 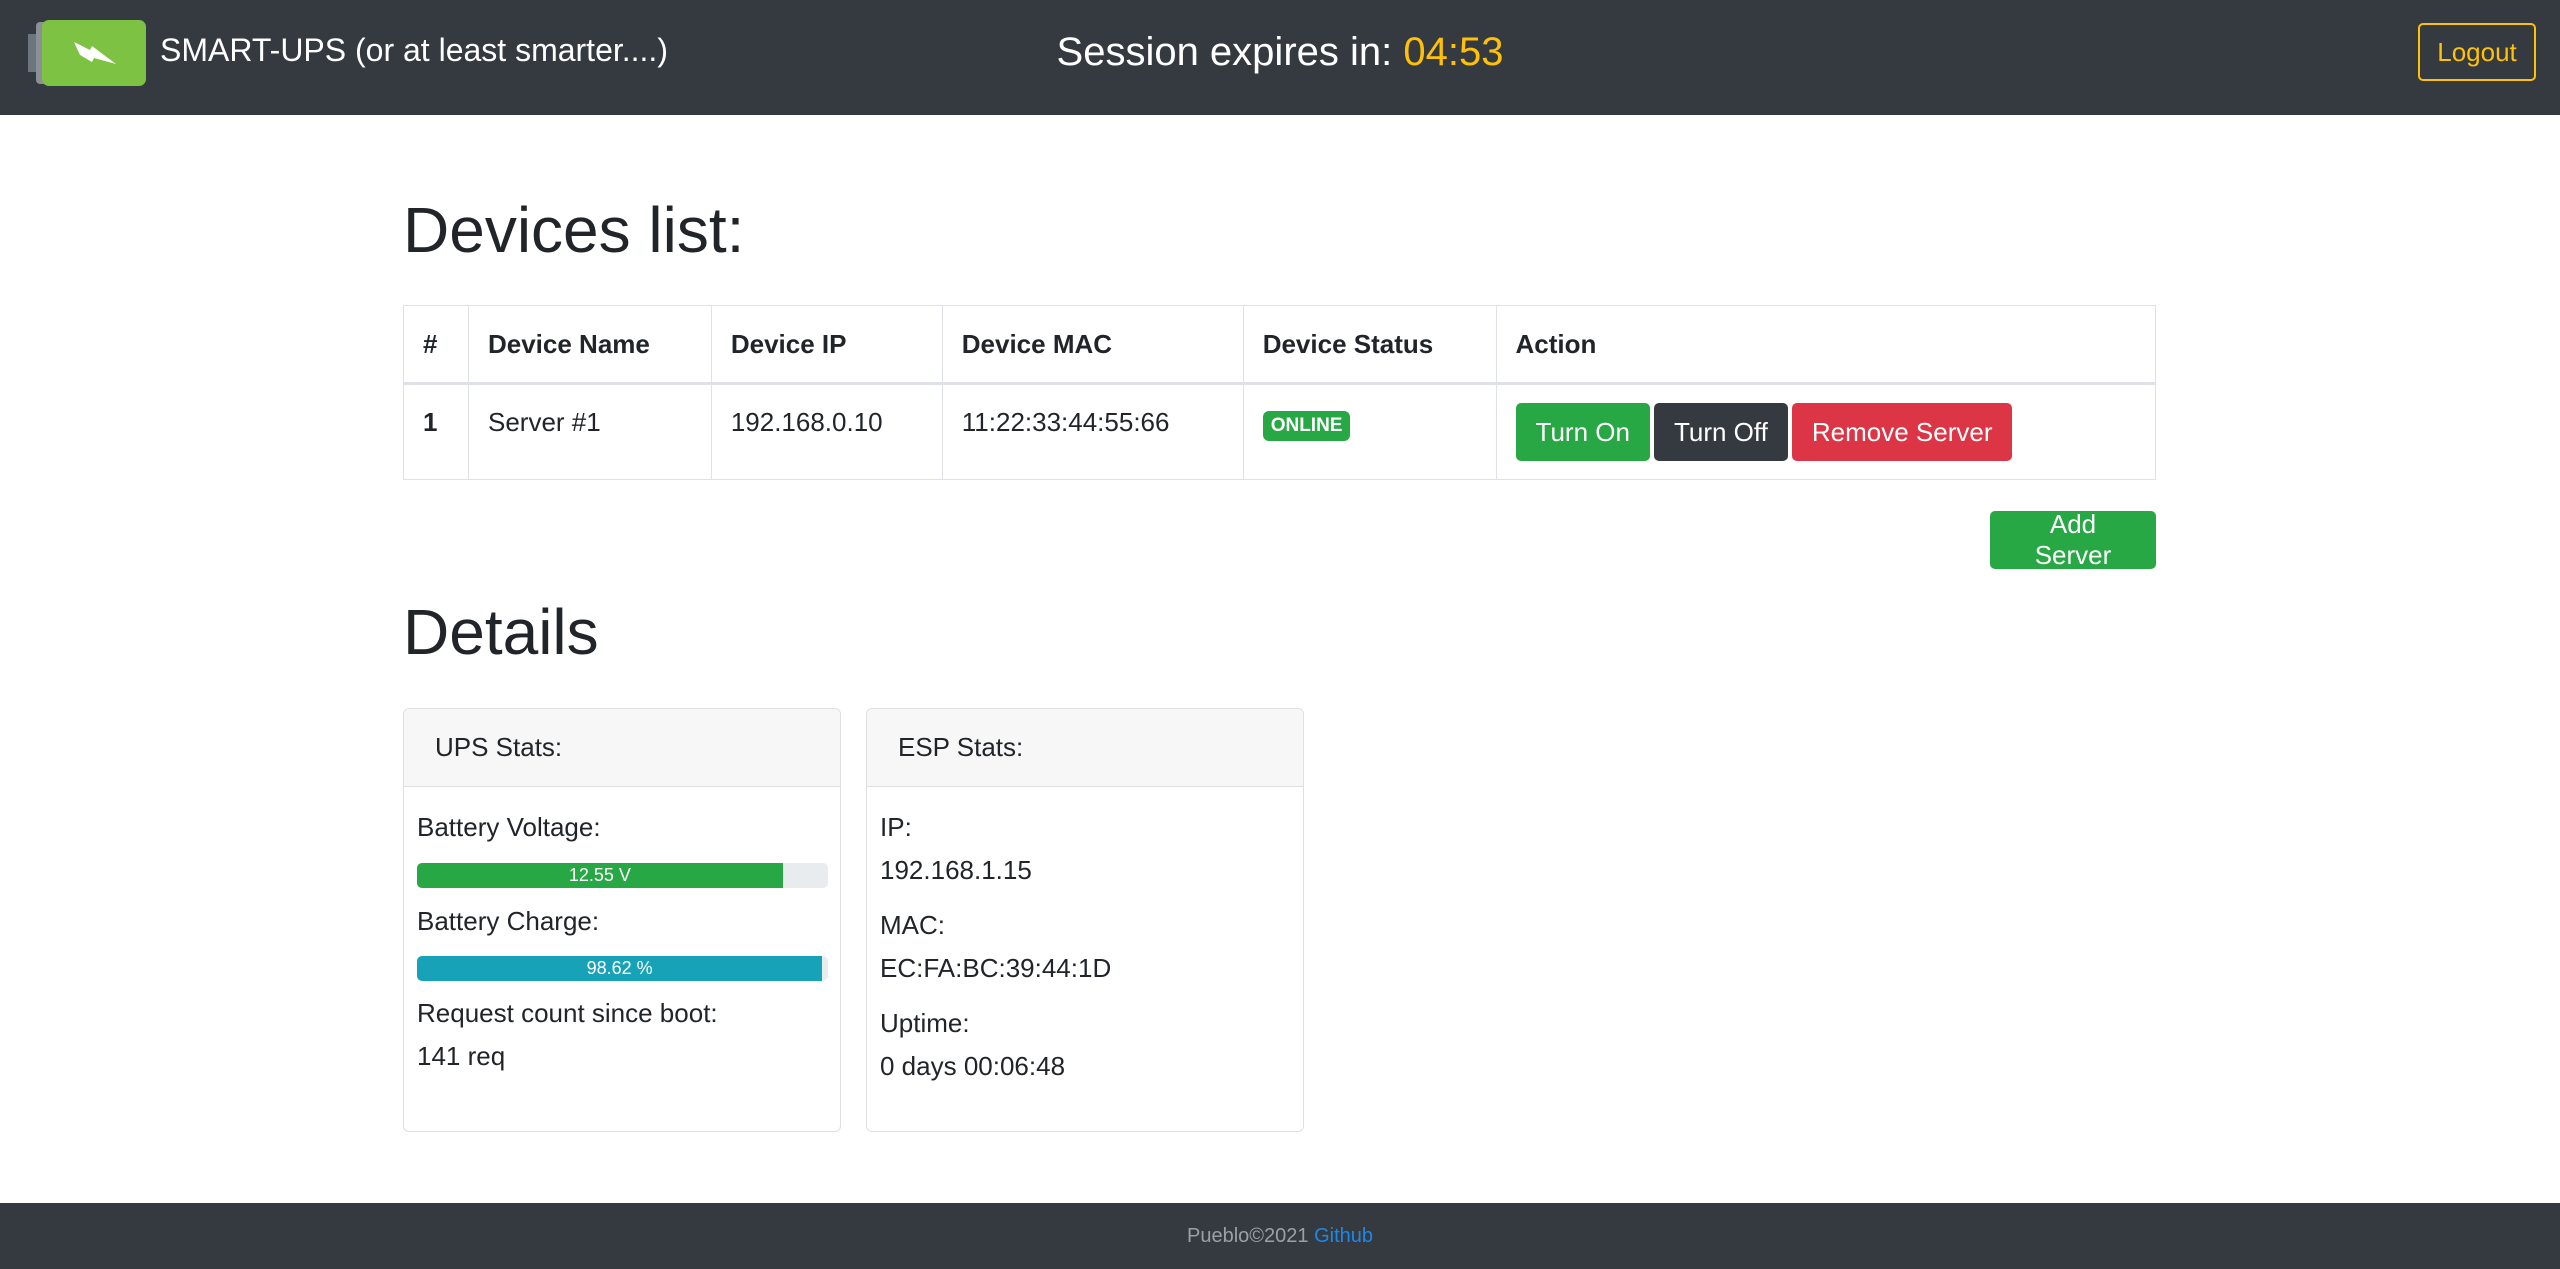 What do you see at coordinates (567, 1013) in the screenshot?
I see `request-count-label: Request count since boot:` at bounding box center [567, 1013].